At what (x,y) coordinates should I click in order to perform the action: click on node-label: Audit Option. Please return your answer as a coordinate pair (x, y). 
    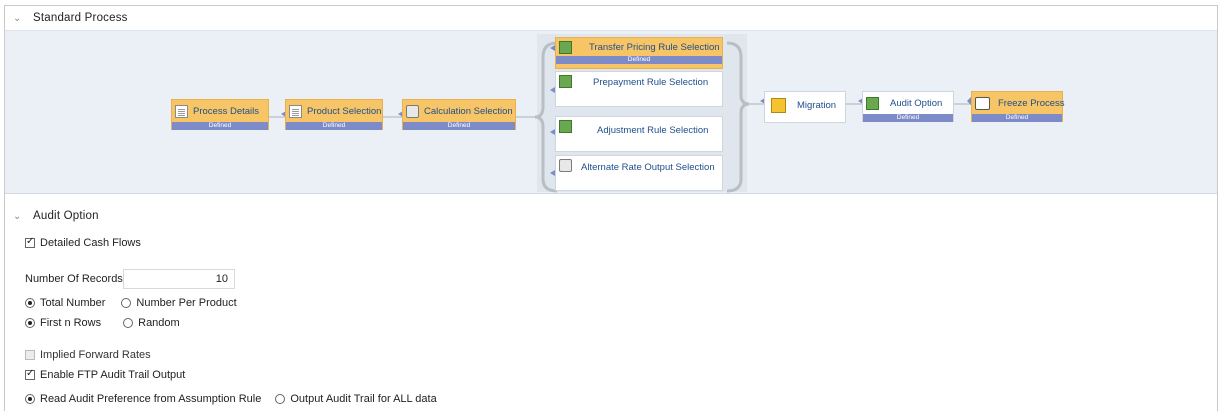
    Looking at the image, I should click on (916, 103).